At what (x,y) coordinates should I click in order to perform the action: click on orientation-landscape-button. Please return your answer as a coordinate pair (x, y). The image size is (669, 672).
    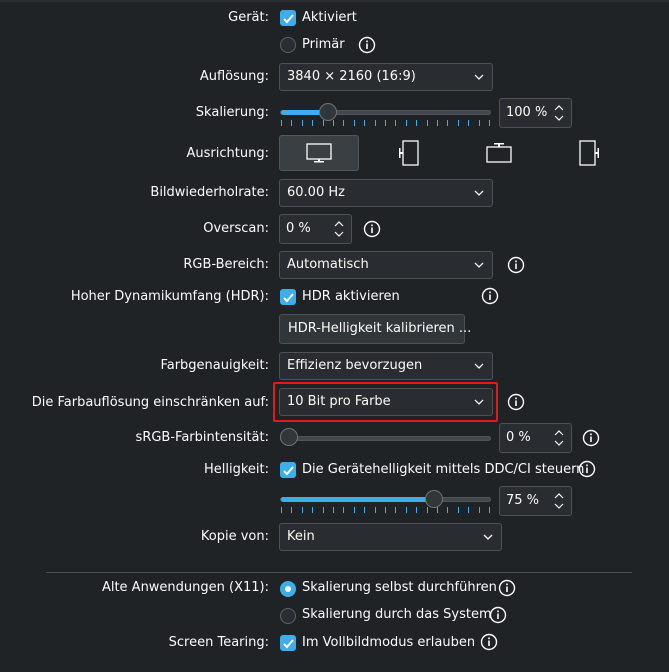
    Looking at the image, I should click on (319, 153).